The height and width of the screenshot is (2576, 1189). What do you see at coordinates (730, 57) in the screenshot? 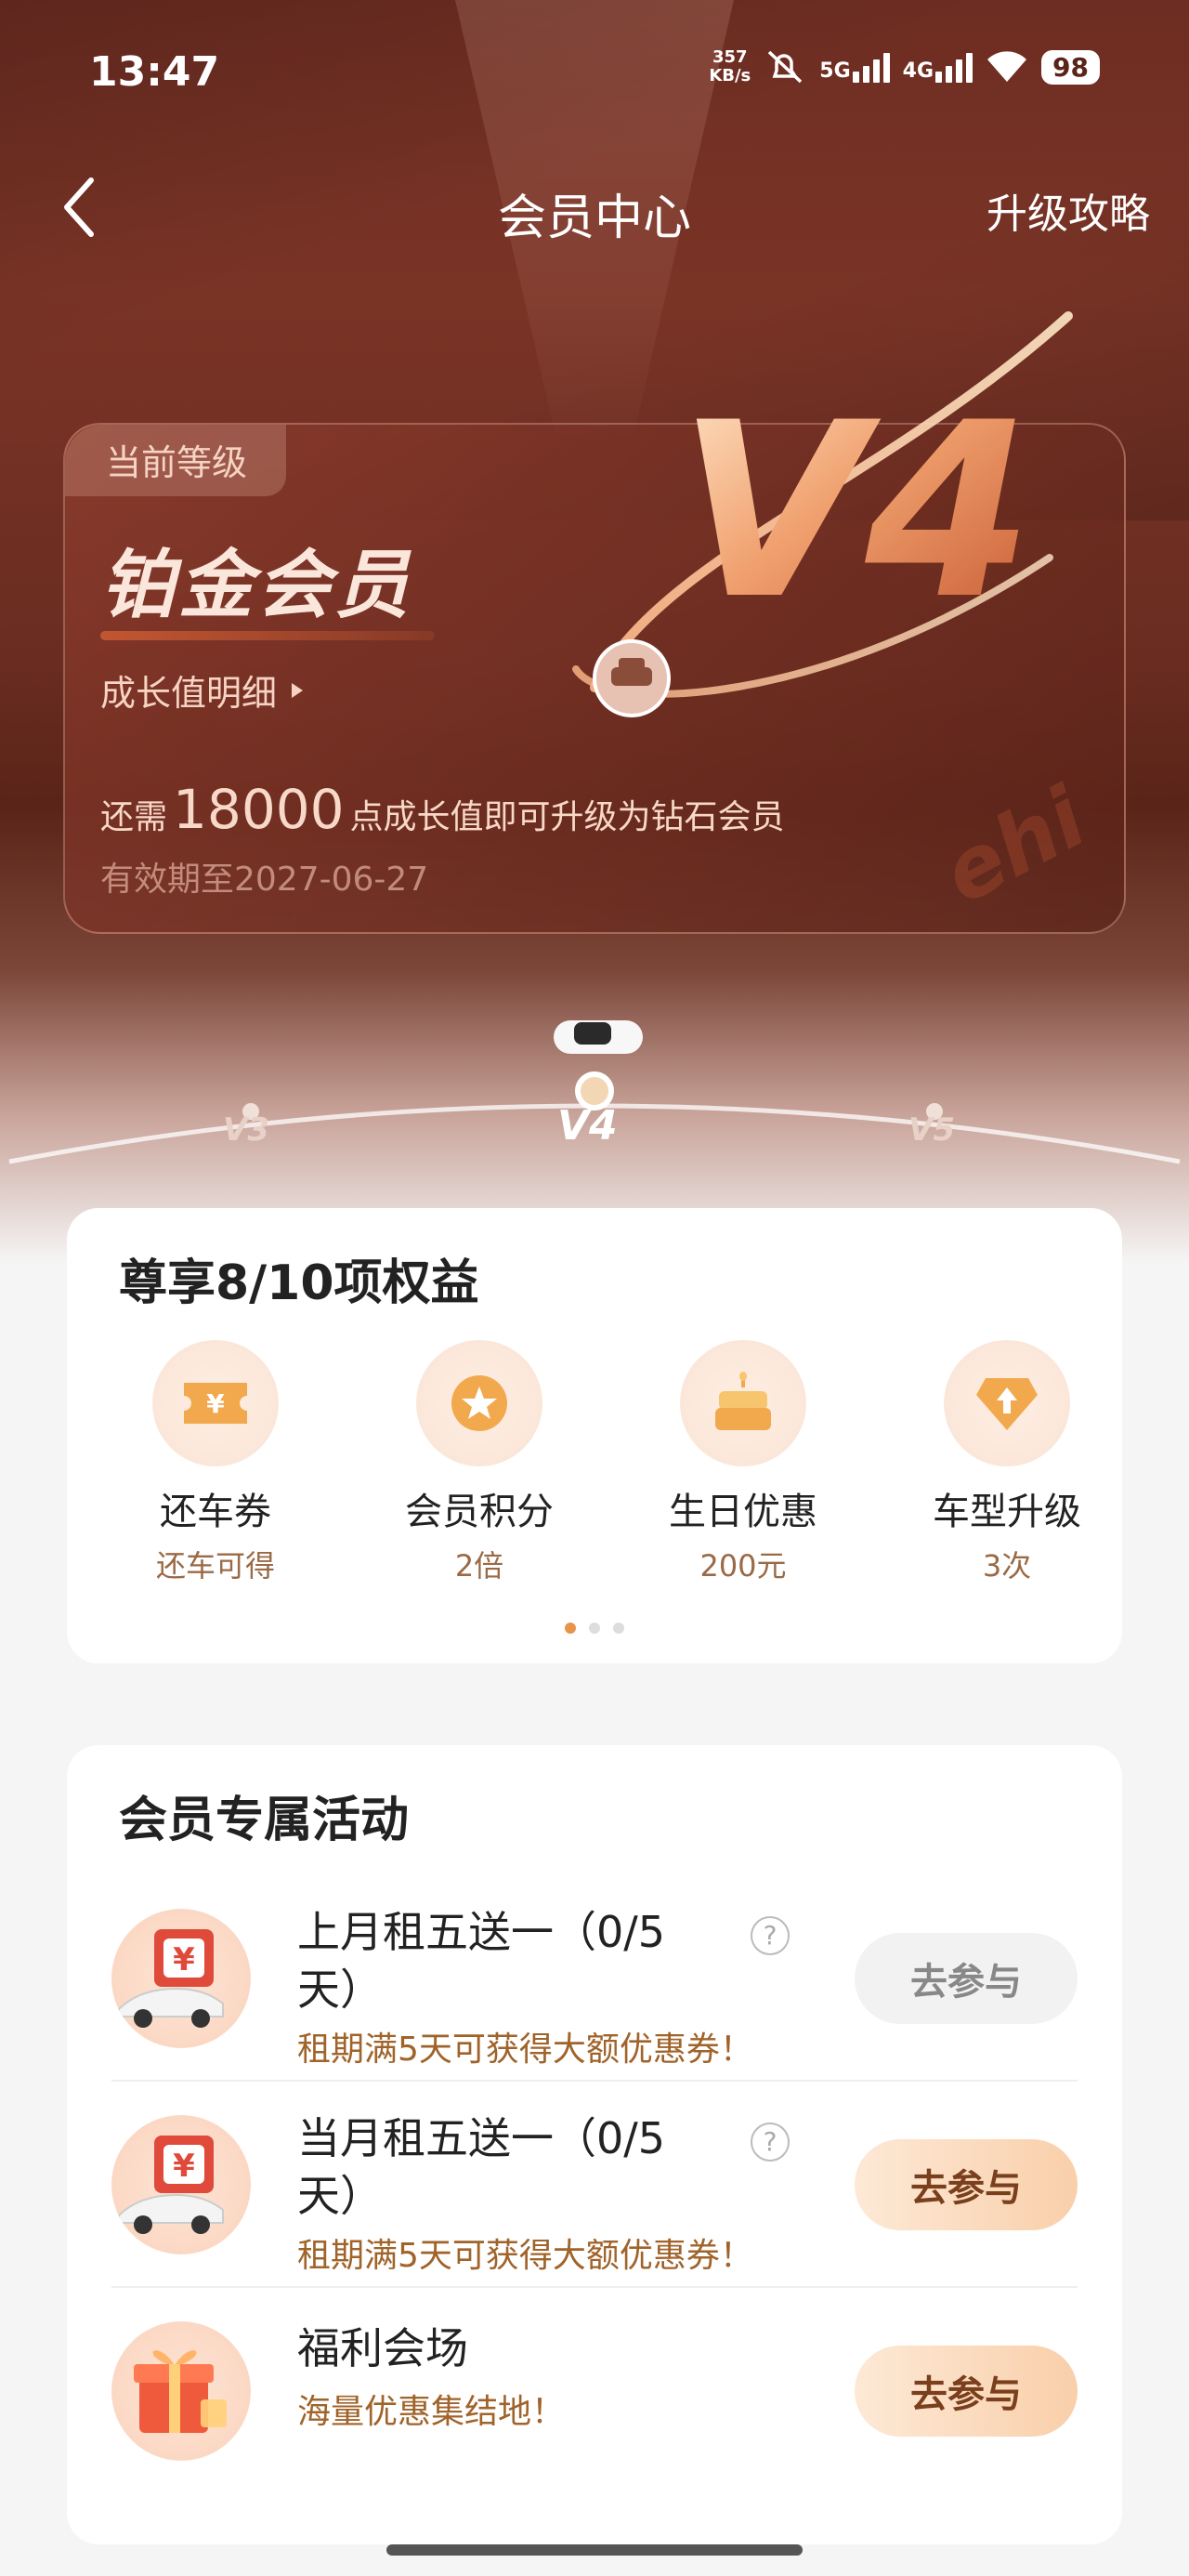
I see `net-speed-value: 357` at bounding box center [730, 57].